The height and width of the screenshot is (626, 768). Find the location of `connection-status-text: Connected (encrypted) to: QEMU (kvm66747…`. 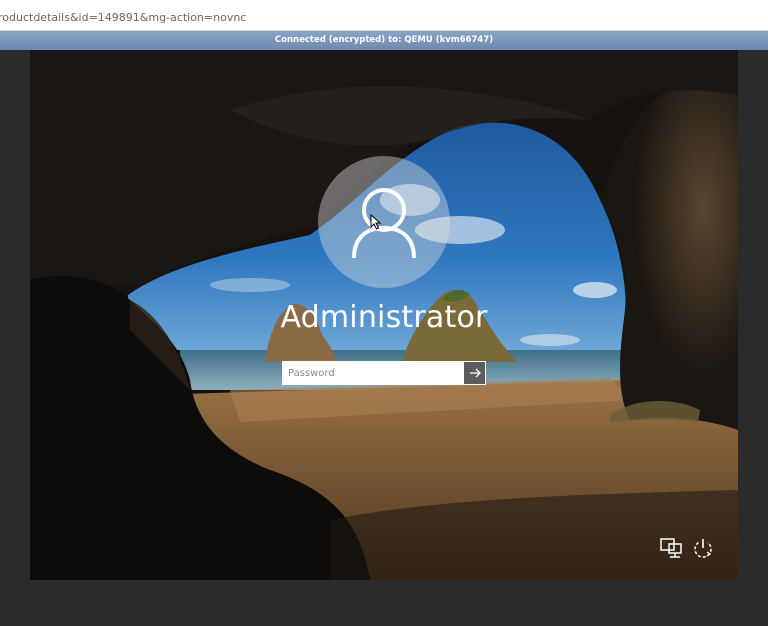

connection-status-text: Connected (encrypted) to: QEMU (kvm66747… is located at coordinates (384, 40).